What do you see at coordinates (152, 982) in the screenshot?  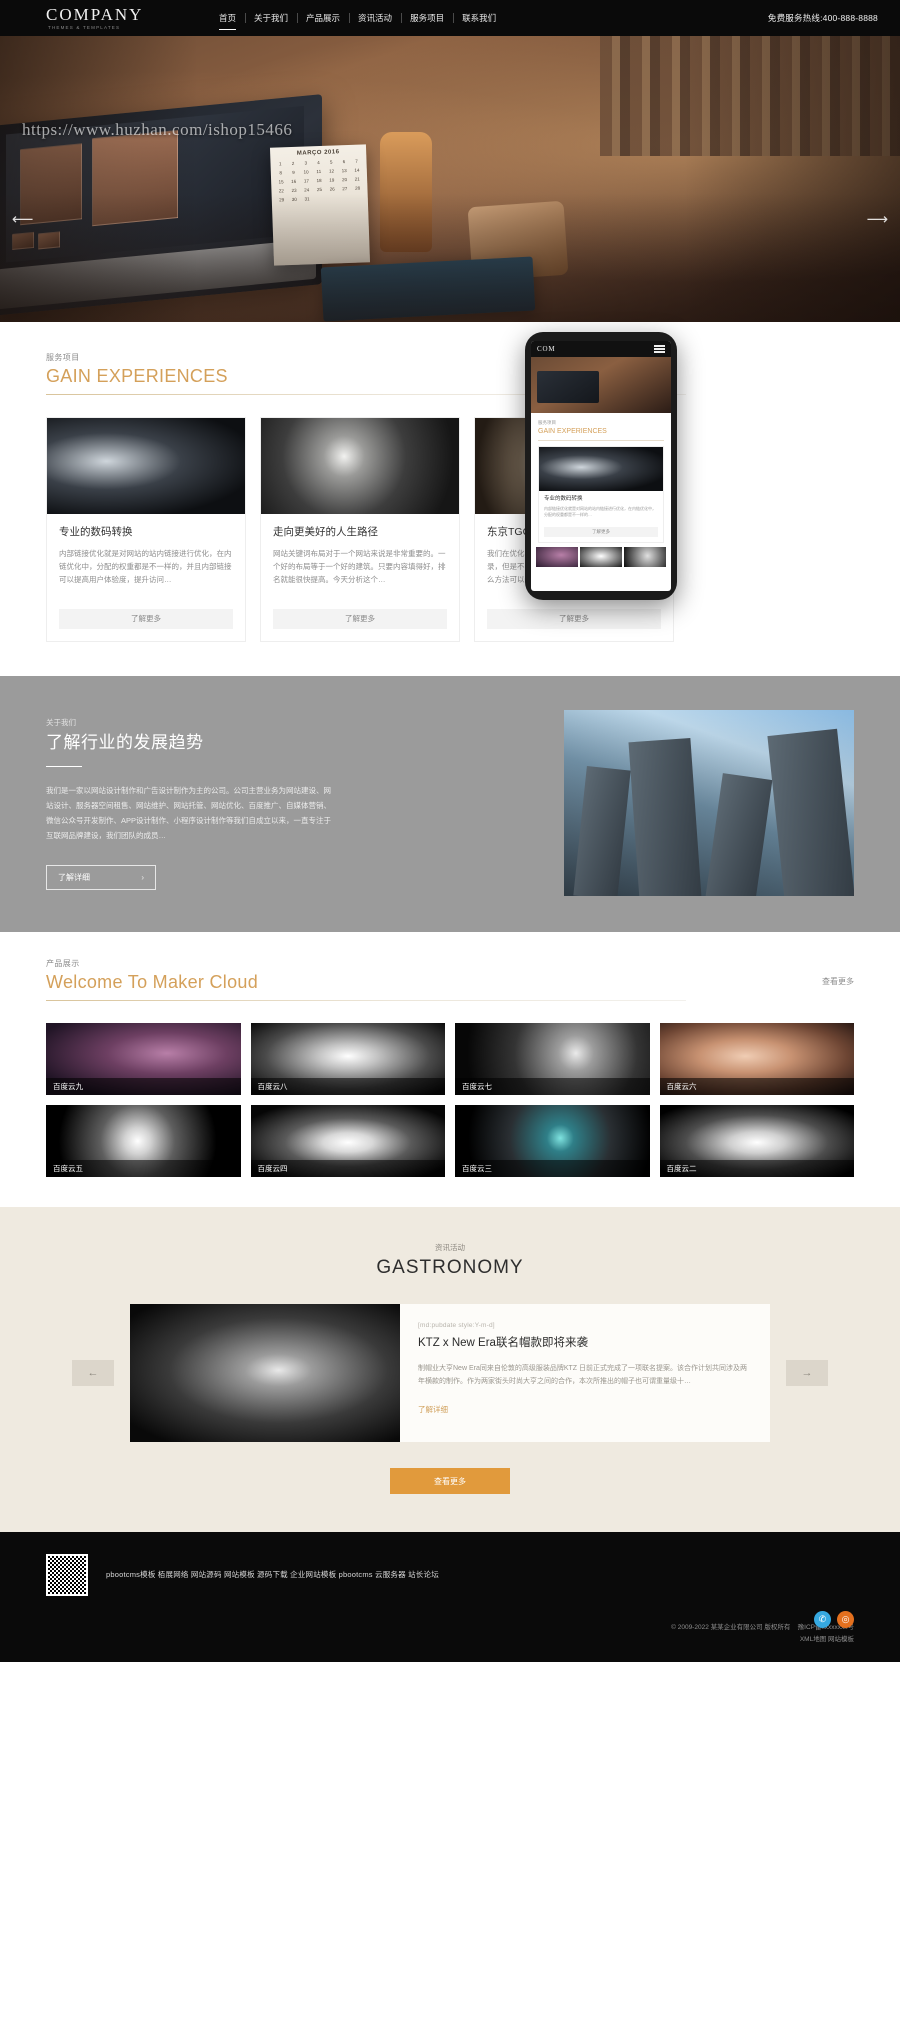 I see `products-title: Welcome To Maker Cloud` at bounding box center [152, 982].